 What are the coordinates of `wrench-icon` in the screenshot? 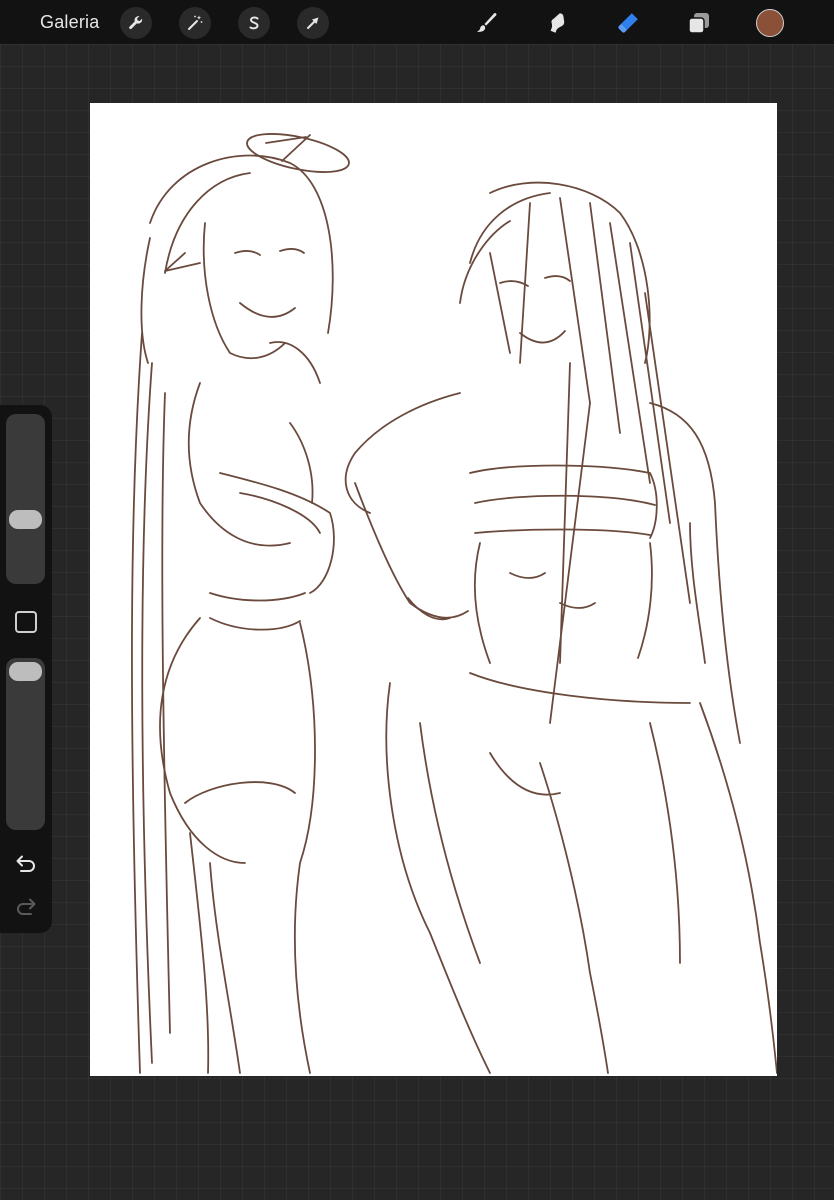 It's located at (136, 23).